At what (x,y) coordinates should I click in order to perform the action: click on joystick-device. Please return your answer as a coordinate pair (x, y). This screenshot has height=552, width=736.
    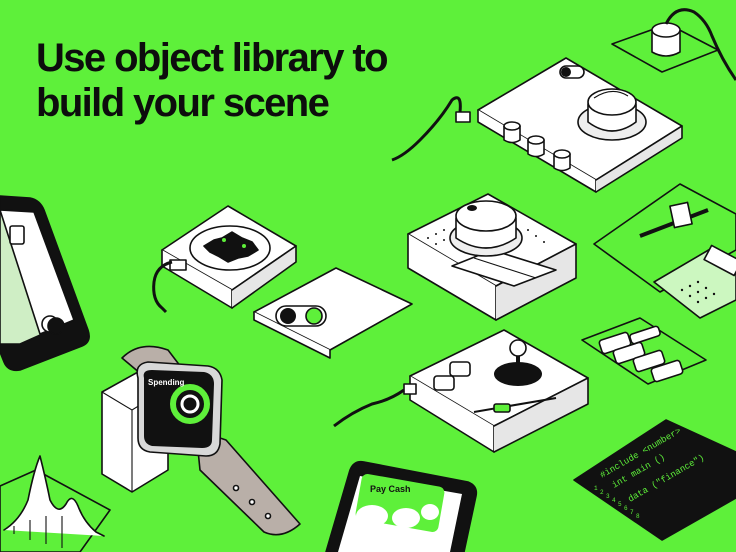
    Looking at the image, I should click on (461, 391).